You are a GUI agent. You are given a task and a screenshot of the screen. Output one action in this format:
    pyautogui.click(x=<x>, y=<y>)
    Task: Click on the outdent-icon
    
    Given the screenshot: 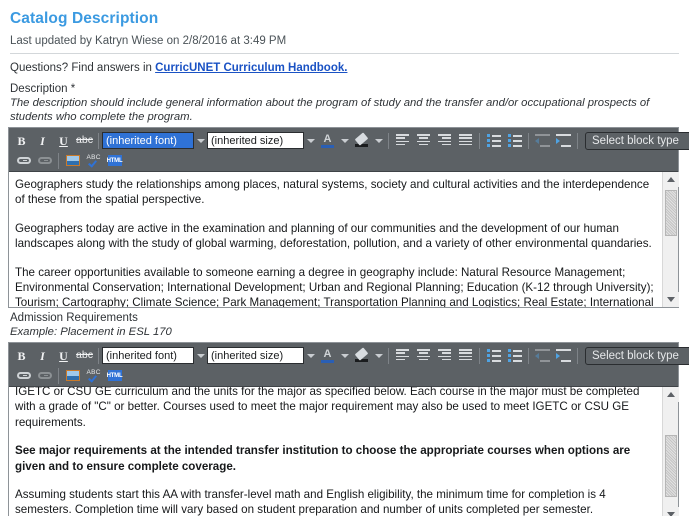 What is the action you would take?
    pyautogui.click(x=542, y=355)
    